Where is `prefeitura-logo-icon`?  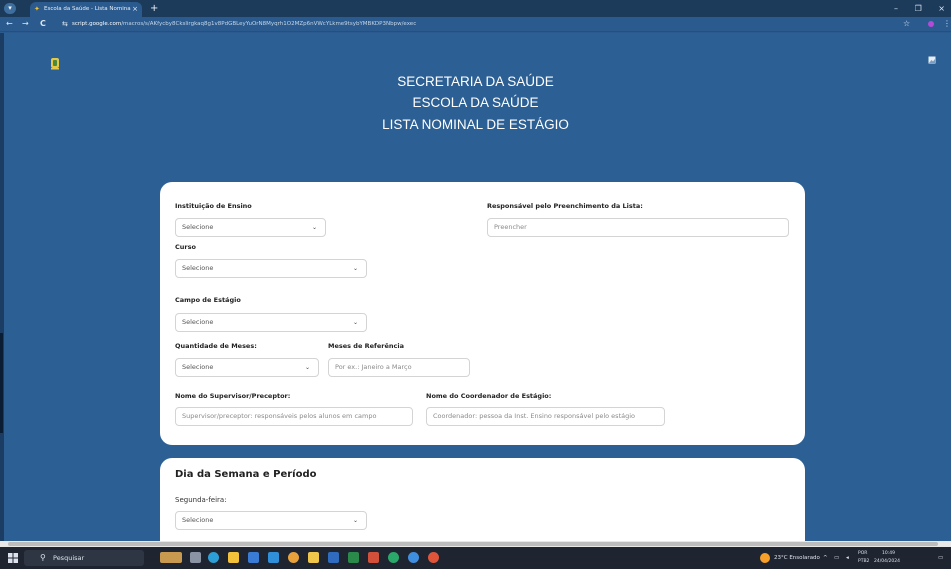 prefeitura-logo-icon is located at coordinates (55, 64).